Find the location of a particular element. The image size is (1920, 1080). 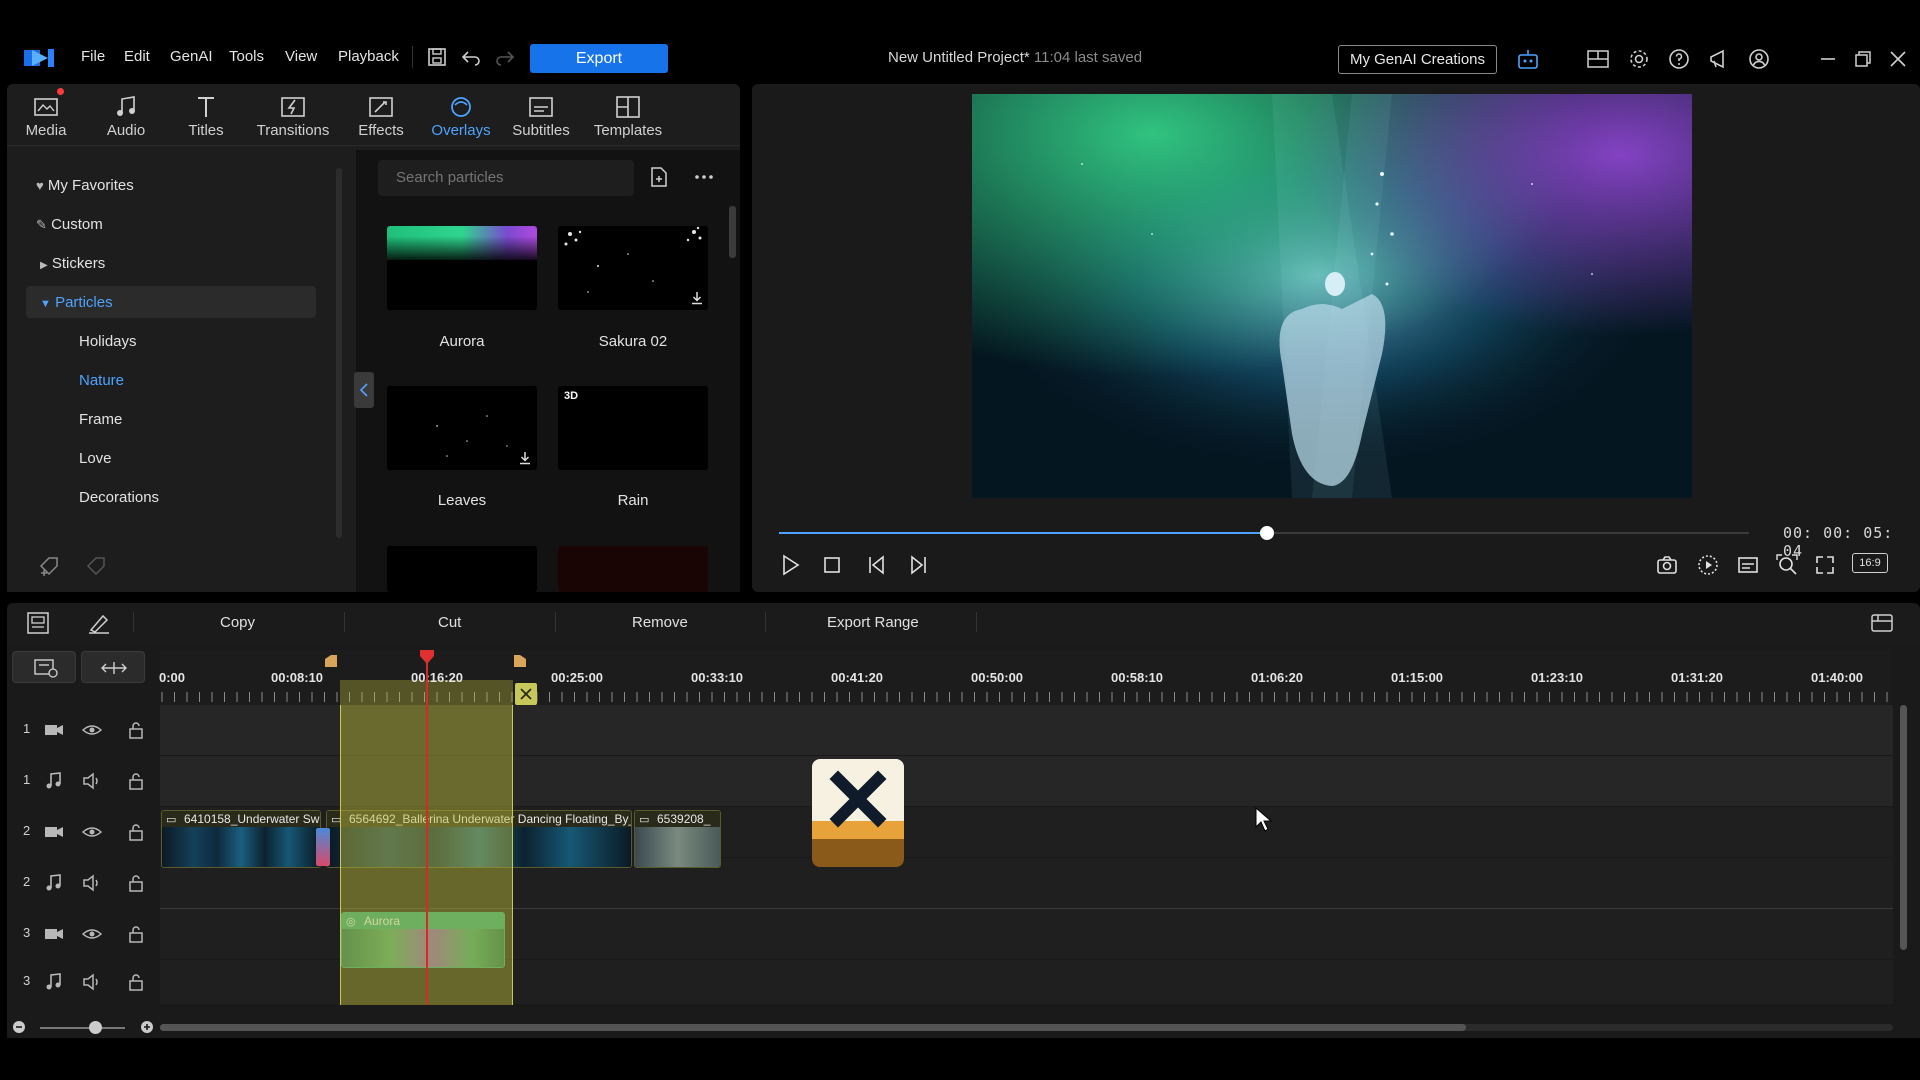

track-manager-button is located at coordinates (44, 667).